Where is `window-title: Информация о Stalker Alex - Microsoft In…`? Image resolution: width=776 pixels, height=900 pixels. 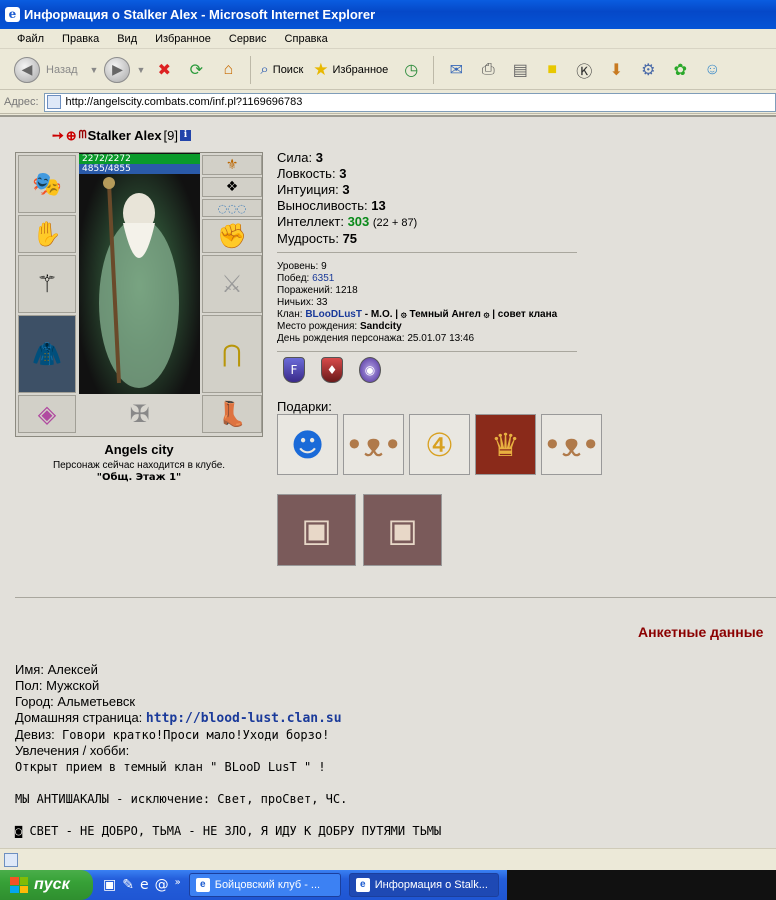 window-title: Информация о Stalker Alex - Microsoft In… is located at coordinates (200, 14).